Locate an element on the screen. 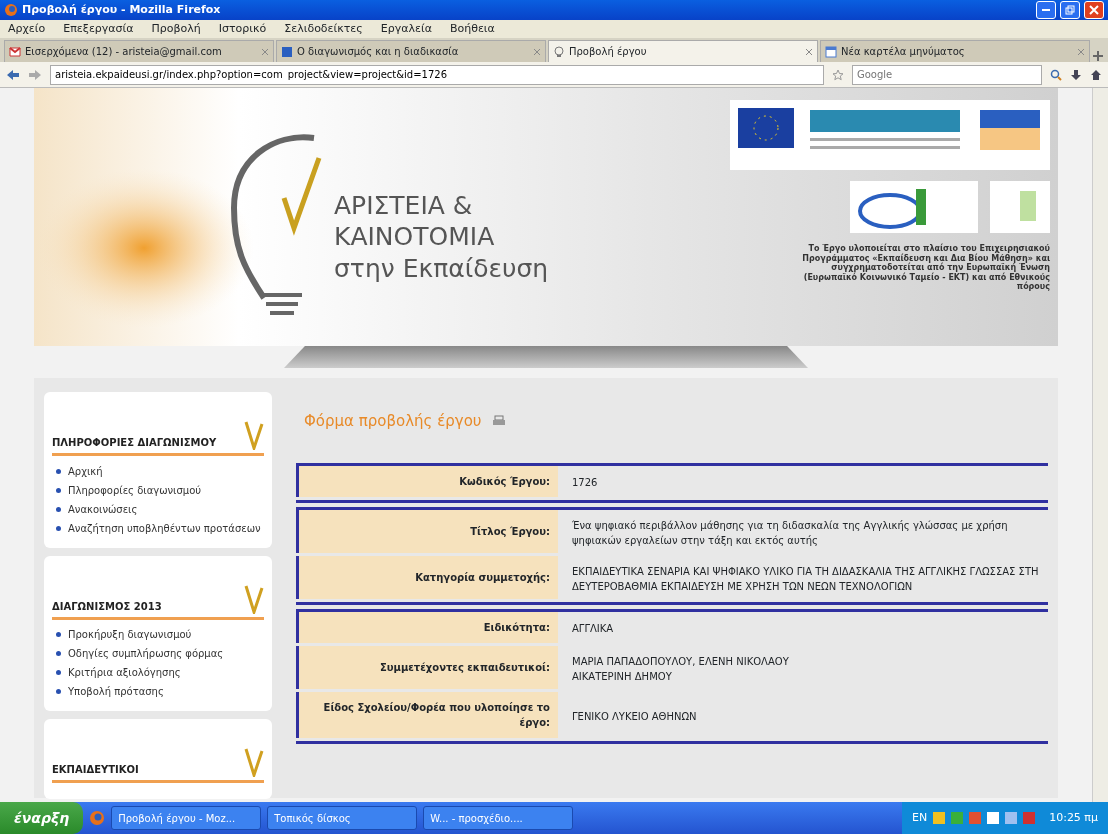 The height and width of the screenshot is (834, 1108). back-icon is located at coordinates (13, 74).